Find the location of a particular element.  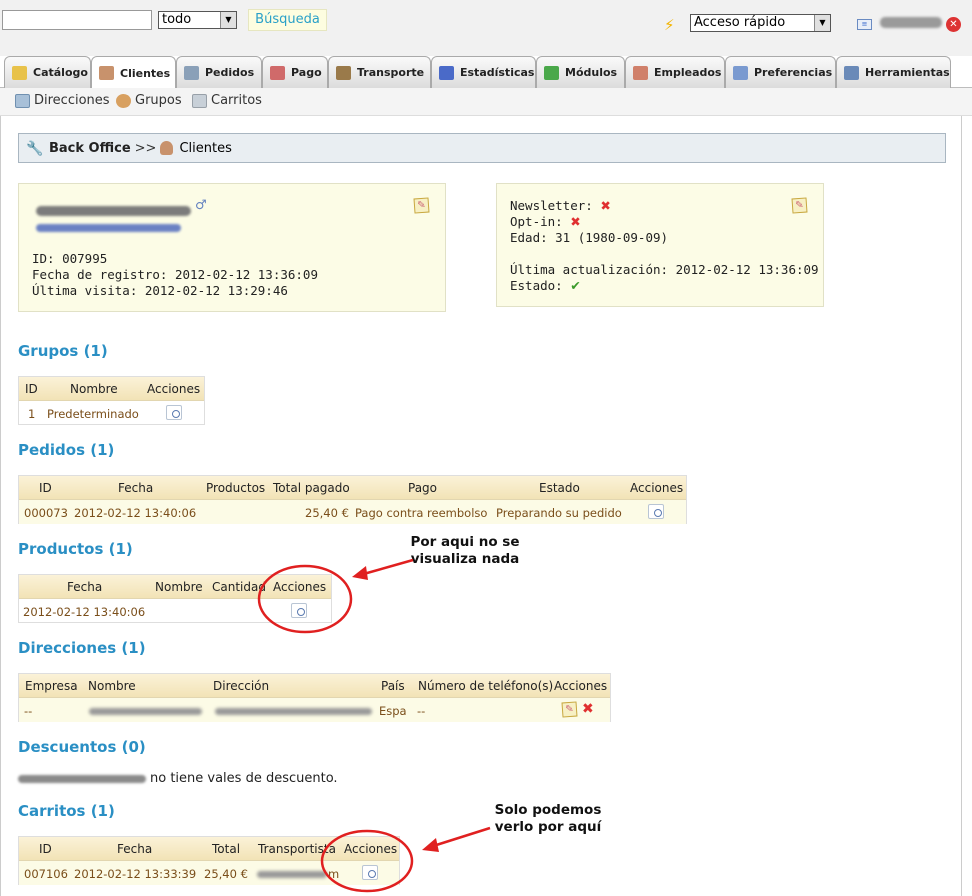

group-icon is located at coordinates (123, 100).